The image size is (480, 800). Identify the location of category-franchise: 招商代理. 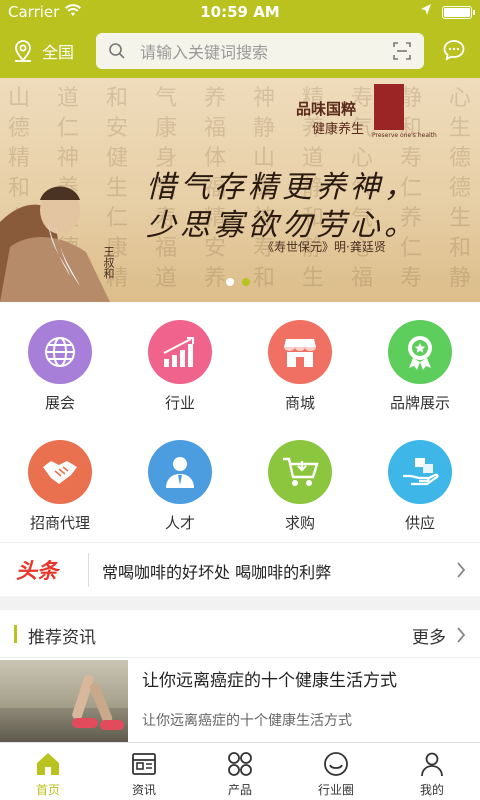
(60, 482).